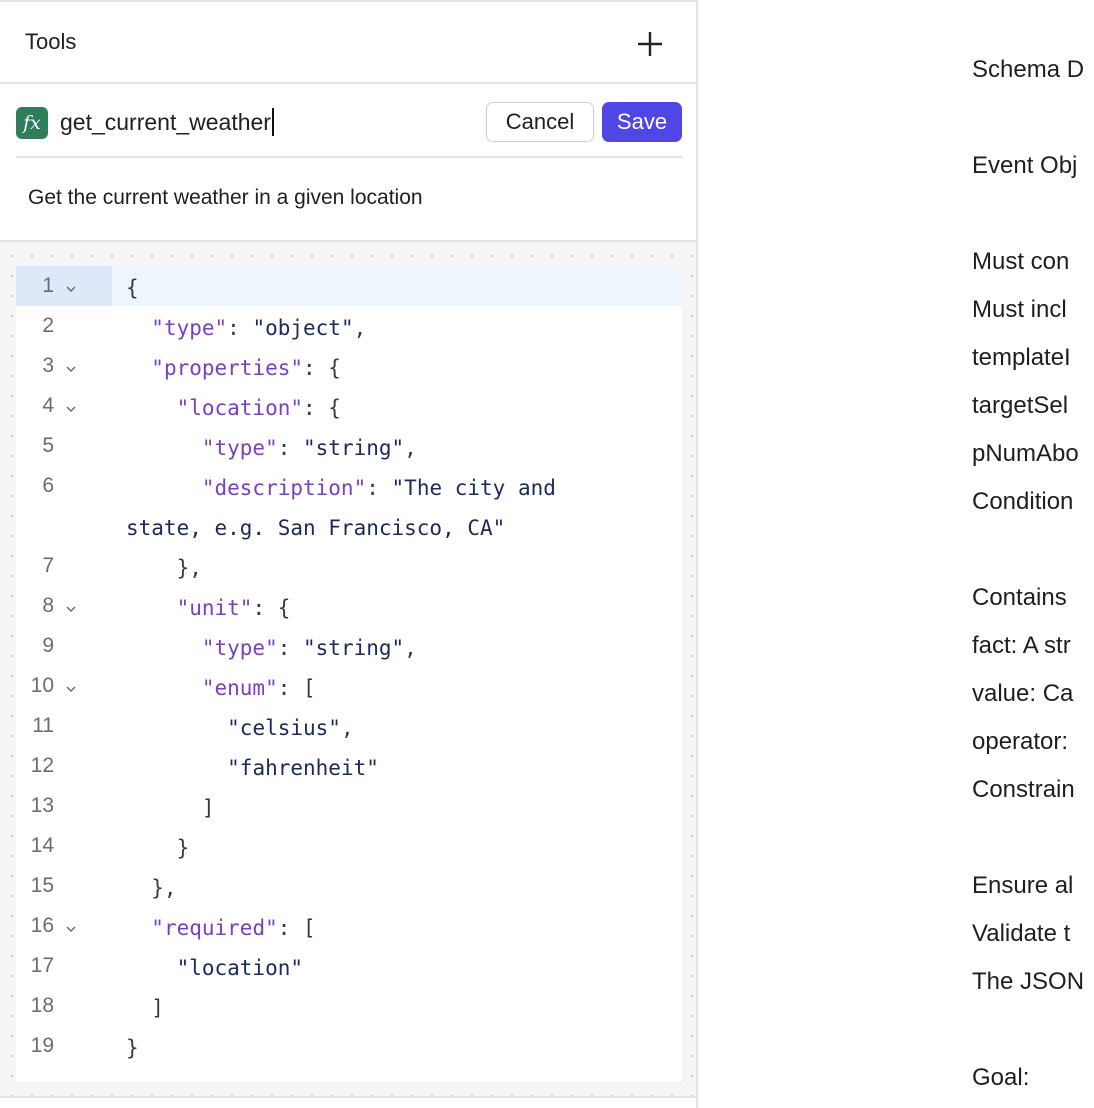  I want to click on code-line: 5 "type": "string",, so click(349, 446).